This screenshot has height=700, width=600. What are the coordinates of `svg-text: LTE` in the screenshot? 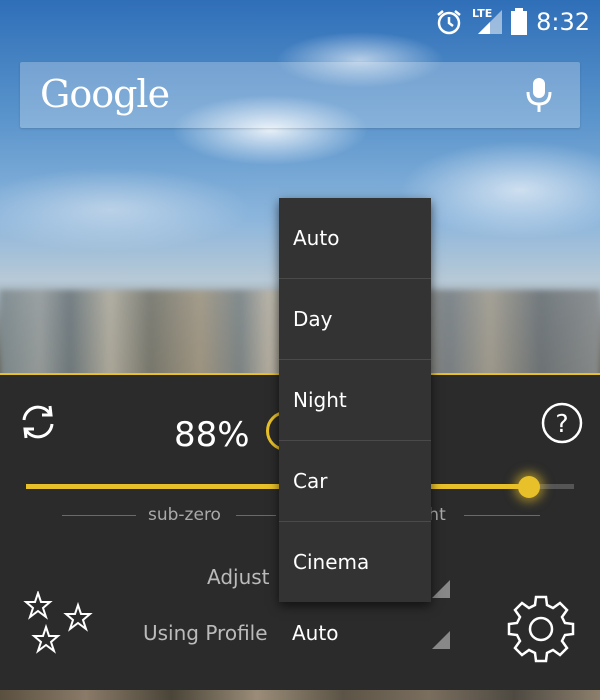 It's located at (482, 13).